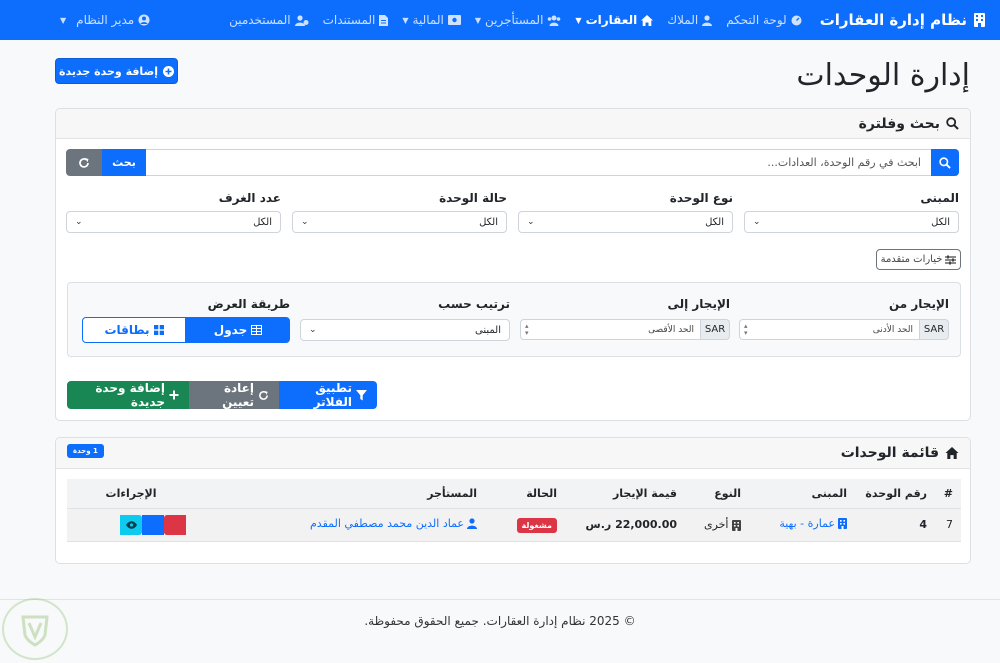 Image resolution: width=1000 pixels, height=663 pixels. What do you see at coordinates (473, 198) in the screenshot?
I see `unit-status-filter-label: حالة الوحدة` at bounding box center [473, 198].